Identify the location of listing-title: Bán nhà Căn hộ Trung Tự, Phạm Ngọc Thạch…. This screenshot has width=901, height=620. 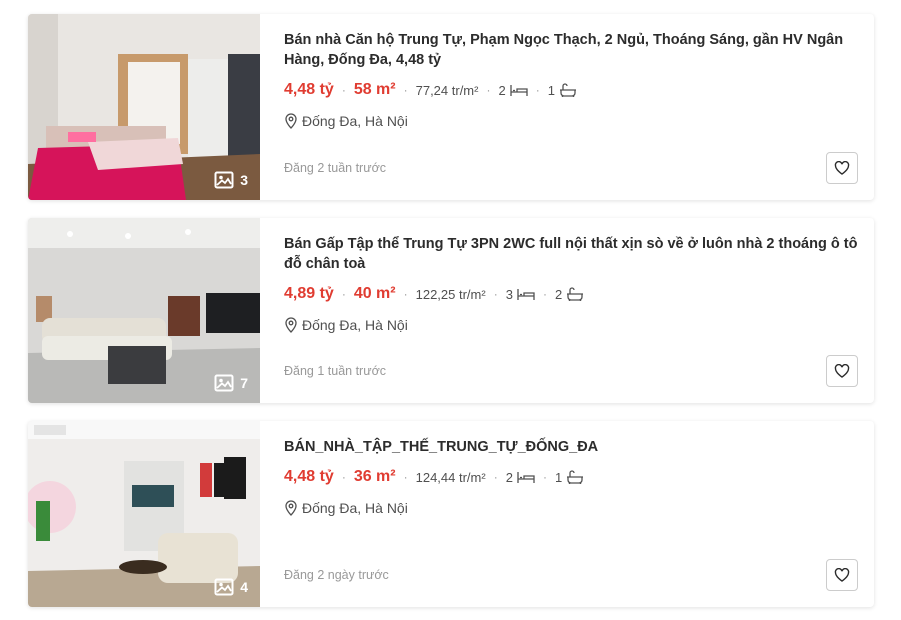
(571, 50).